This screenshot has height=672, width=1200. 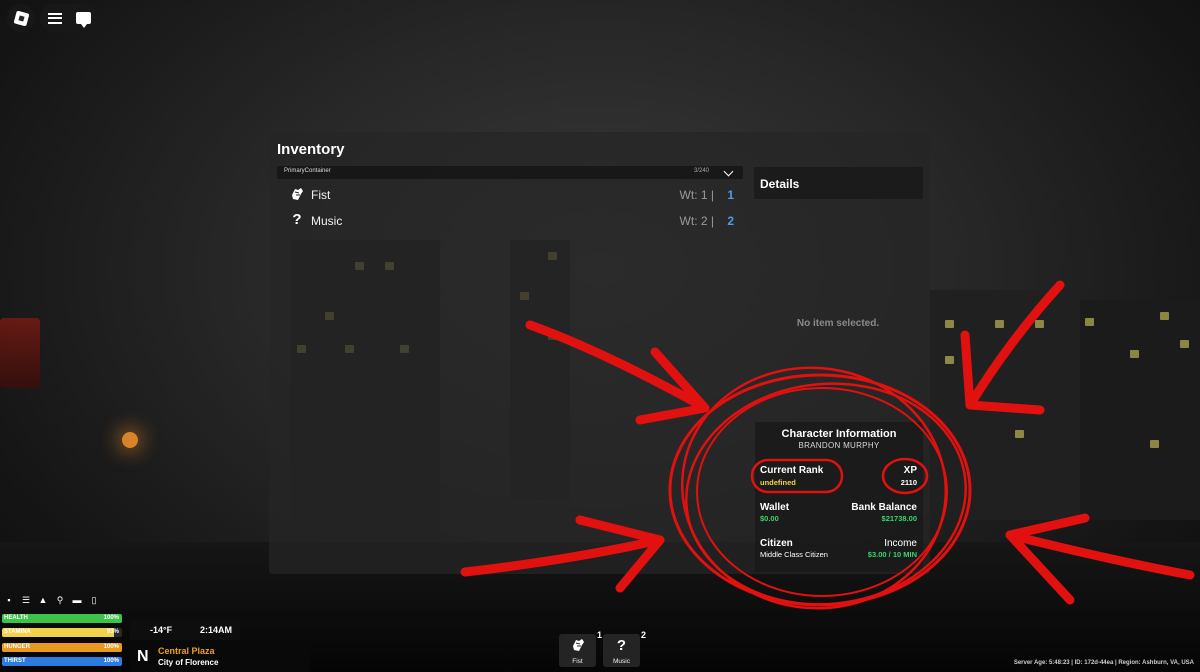 I want to click on roblox-logo-icon, so click(x=21, y=18).